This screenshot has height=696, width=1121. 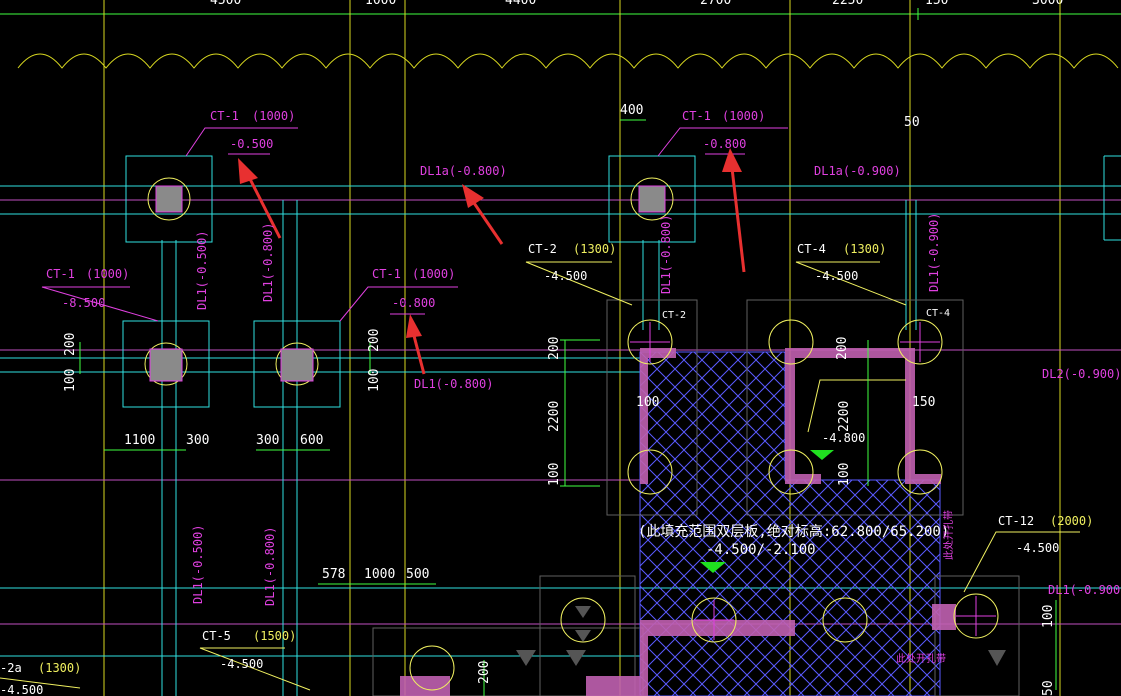 What do you see at coordinates (938, 313) in the screenshot?
I see `ct4-tag: CT-4` at bounding box center [938, 313].